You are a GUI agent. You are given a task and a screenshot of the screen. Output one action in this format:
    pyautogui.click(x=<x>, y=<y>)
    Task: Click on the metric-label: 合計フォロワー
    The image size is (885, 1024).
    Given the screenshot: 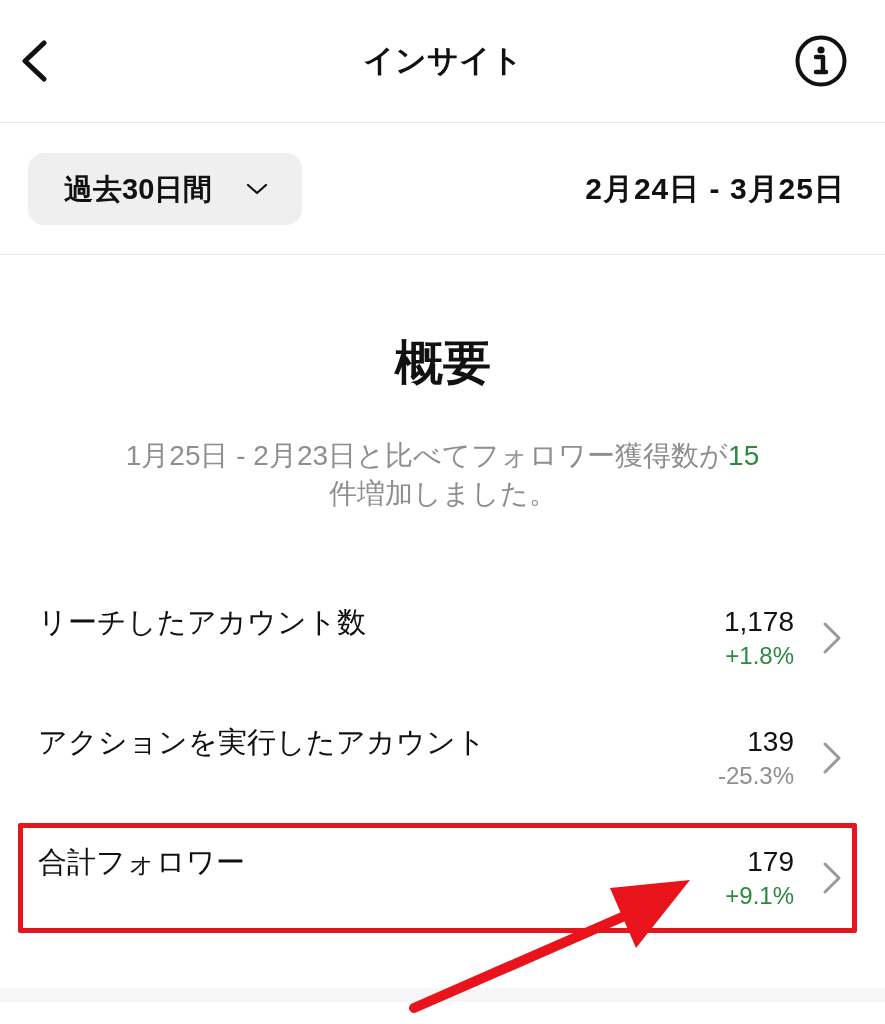 What is the action you would take?
    pyautogui.click(x=141, y=862)
    